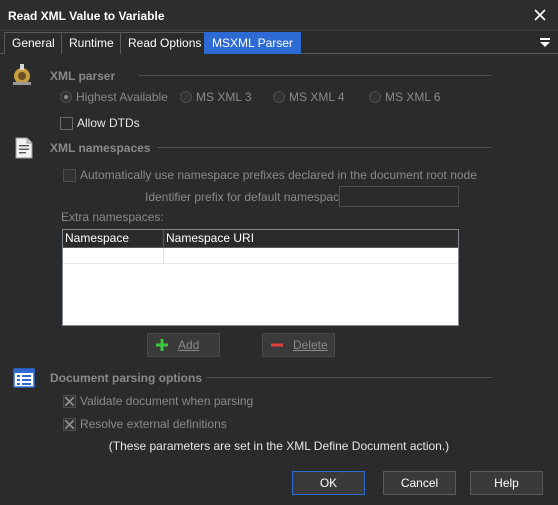  What do you see at coordinates (22, 74) in the screenshot?
I see `xml-parser-icon` at bounding box center [22, 74].